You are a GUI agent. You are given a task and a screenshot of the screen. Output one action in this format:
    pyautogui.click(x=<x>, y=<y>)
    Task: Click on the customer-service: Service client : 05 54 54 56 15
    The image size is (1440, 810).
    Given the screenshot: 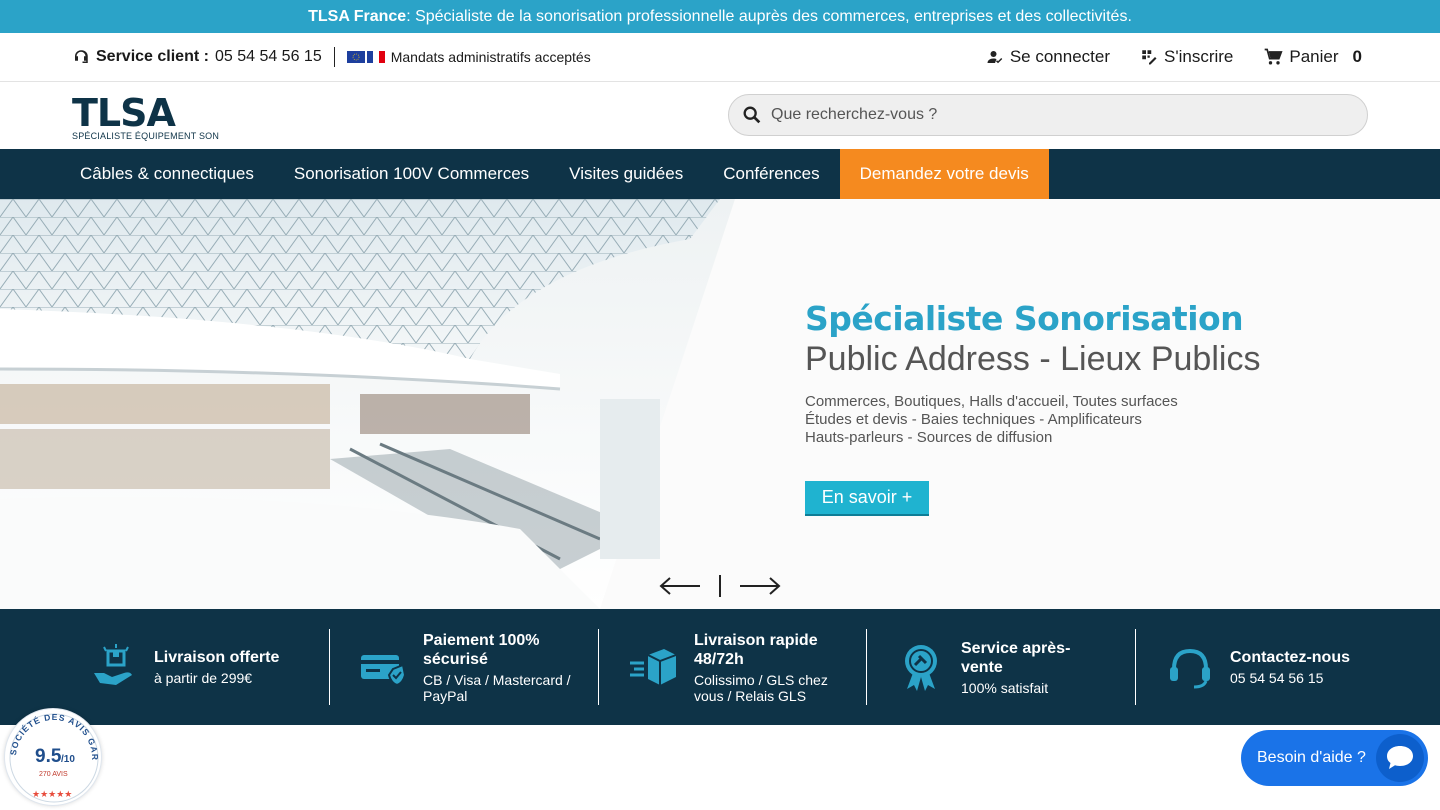 What is the action you would take?
    pyautogui.click(x=197, y=57)
    